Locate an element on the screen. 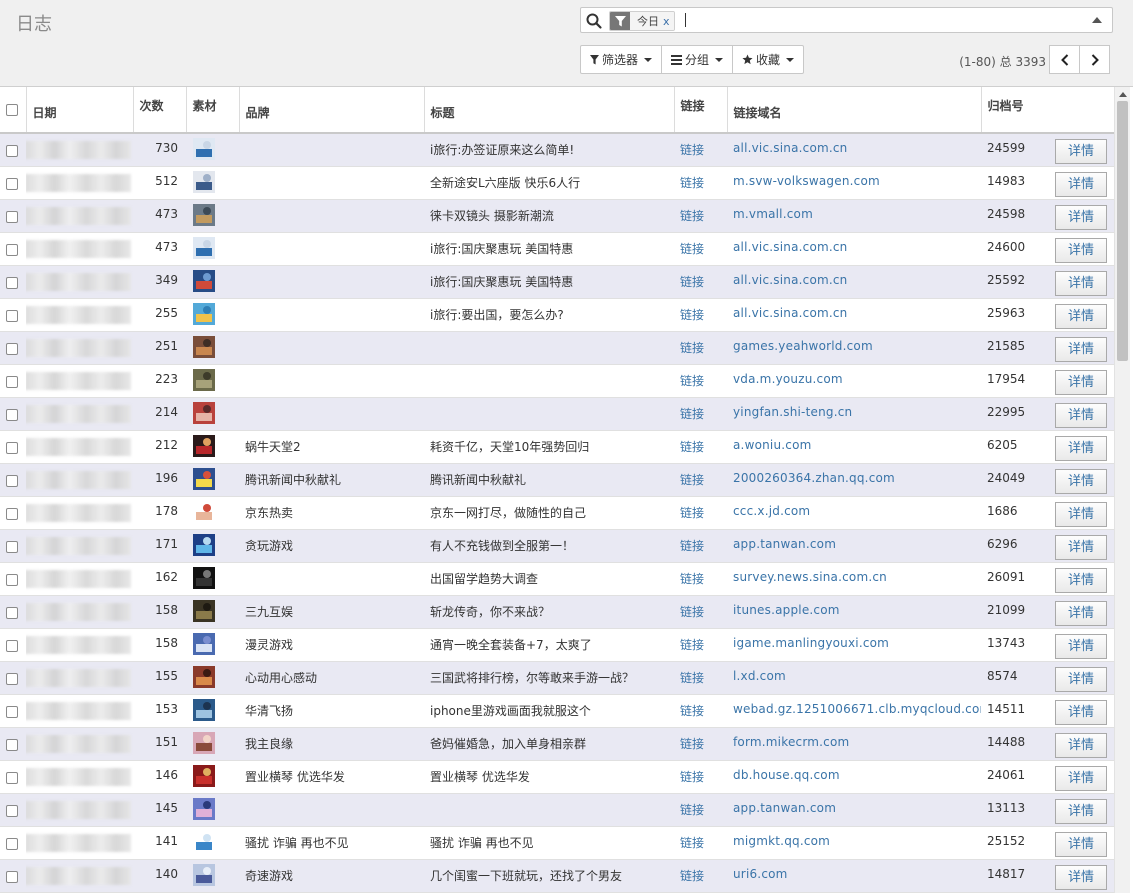  search-icon is located at coordinates (594, 21).